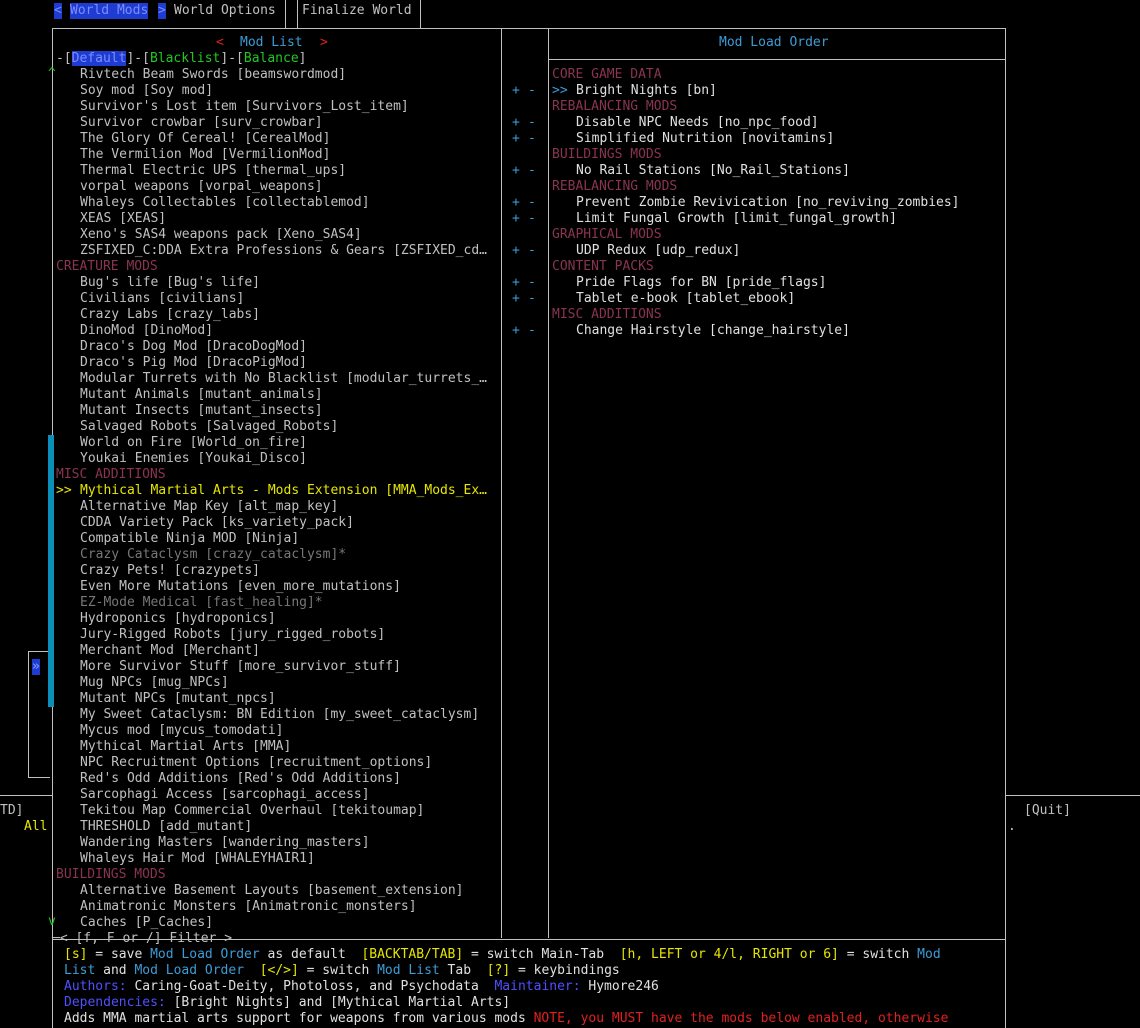 This screenshot has width=1140, height=1028. What do you see at coordinates (213, 75) in the screenshot?
I see `mod-list-item: Rivtech Beam Swords [beamswordmod]` at bounding box center [213, 75].